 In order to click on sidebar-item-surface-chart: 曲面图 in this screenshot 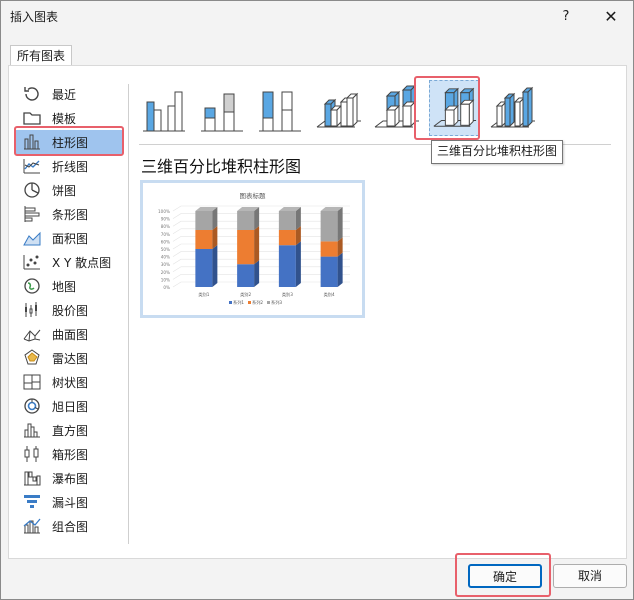, I will do `click(69, 334)`.